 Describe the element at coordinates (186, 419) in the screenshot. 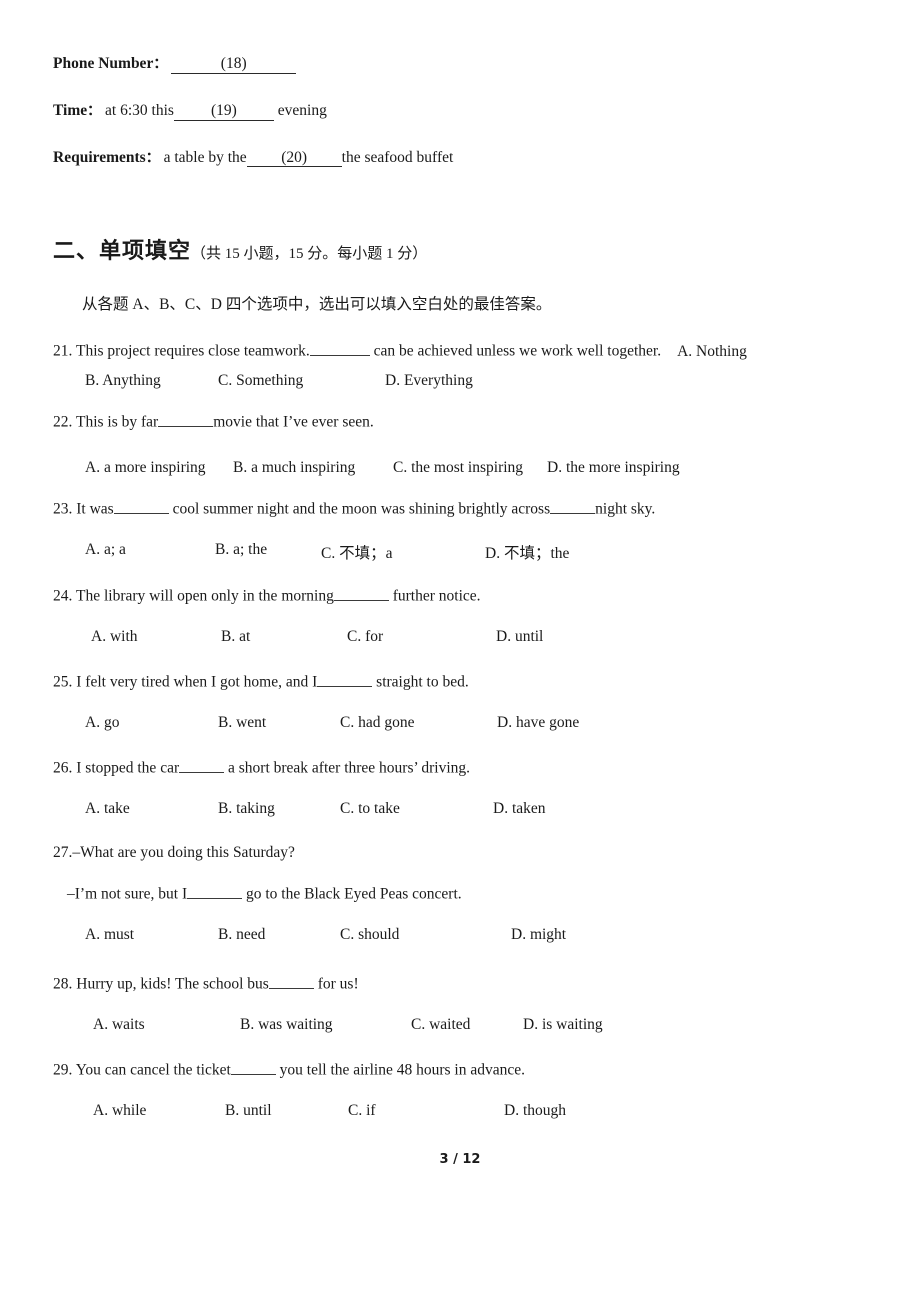

I see `question-22-blank` at that location.